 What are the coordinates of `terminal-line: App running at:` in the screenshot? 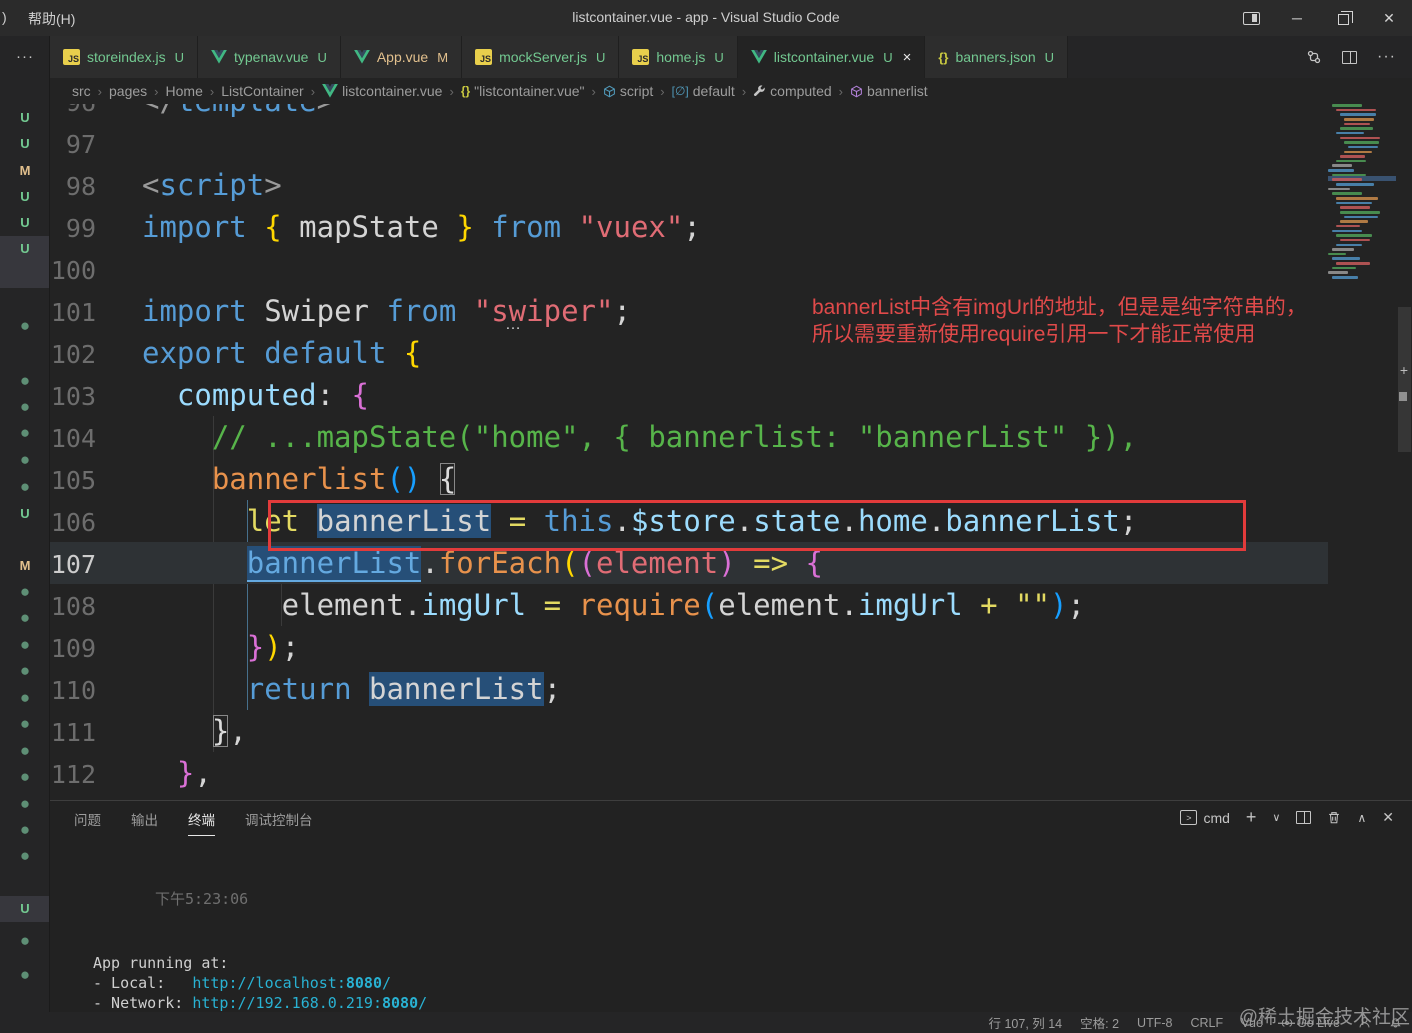 It's located at (161, 963).